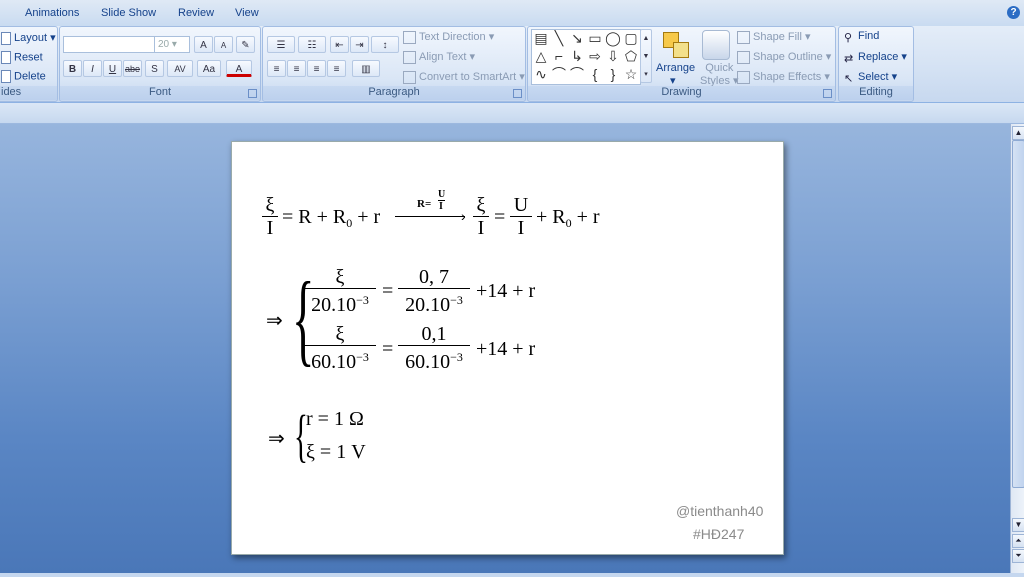 This screenshot has height=577, width=1024. I want to click on decrease-indent-icon: ⇤, so click(339, 44).